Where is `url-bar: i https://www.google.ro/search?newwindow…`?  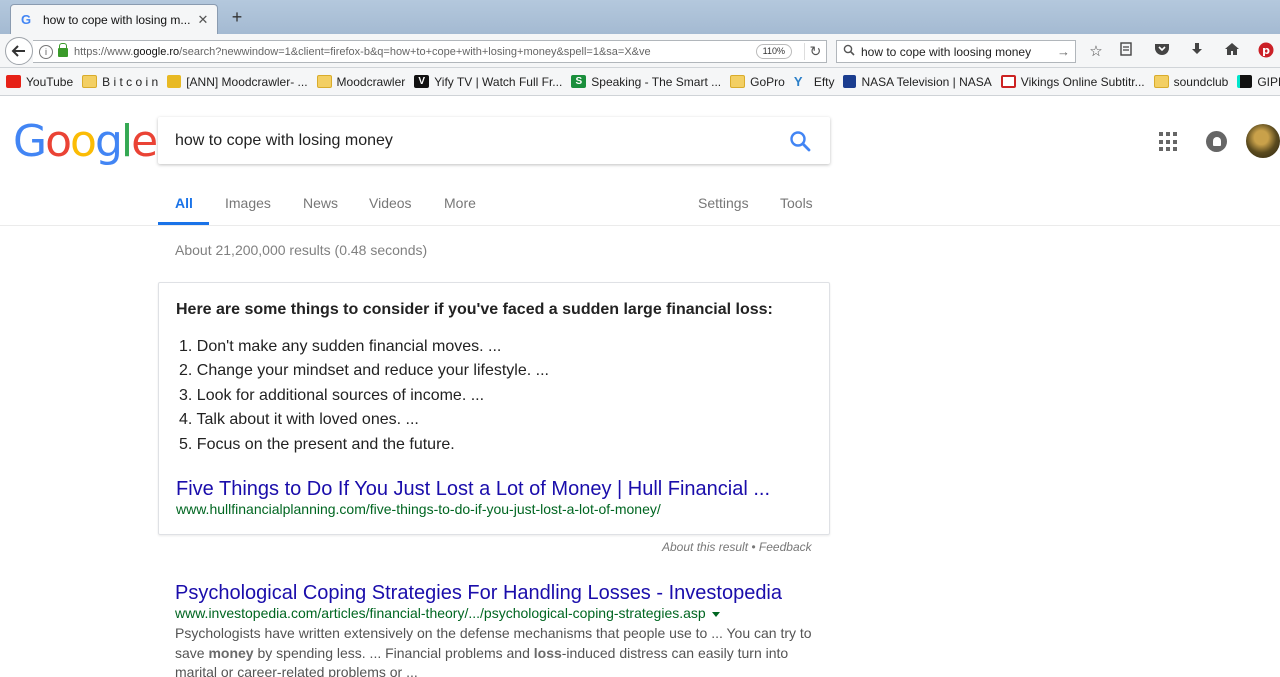
url-bar: i https://www.google.ro/search?newwindow… is located at coordinates (430, 51).